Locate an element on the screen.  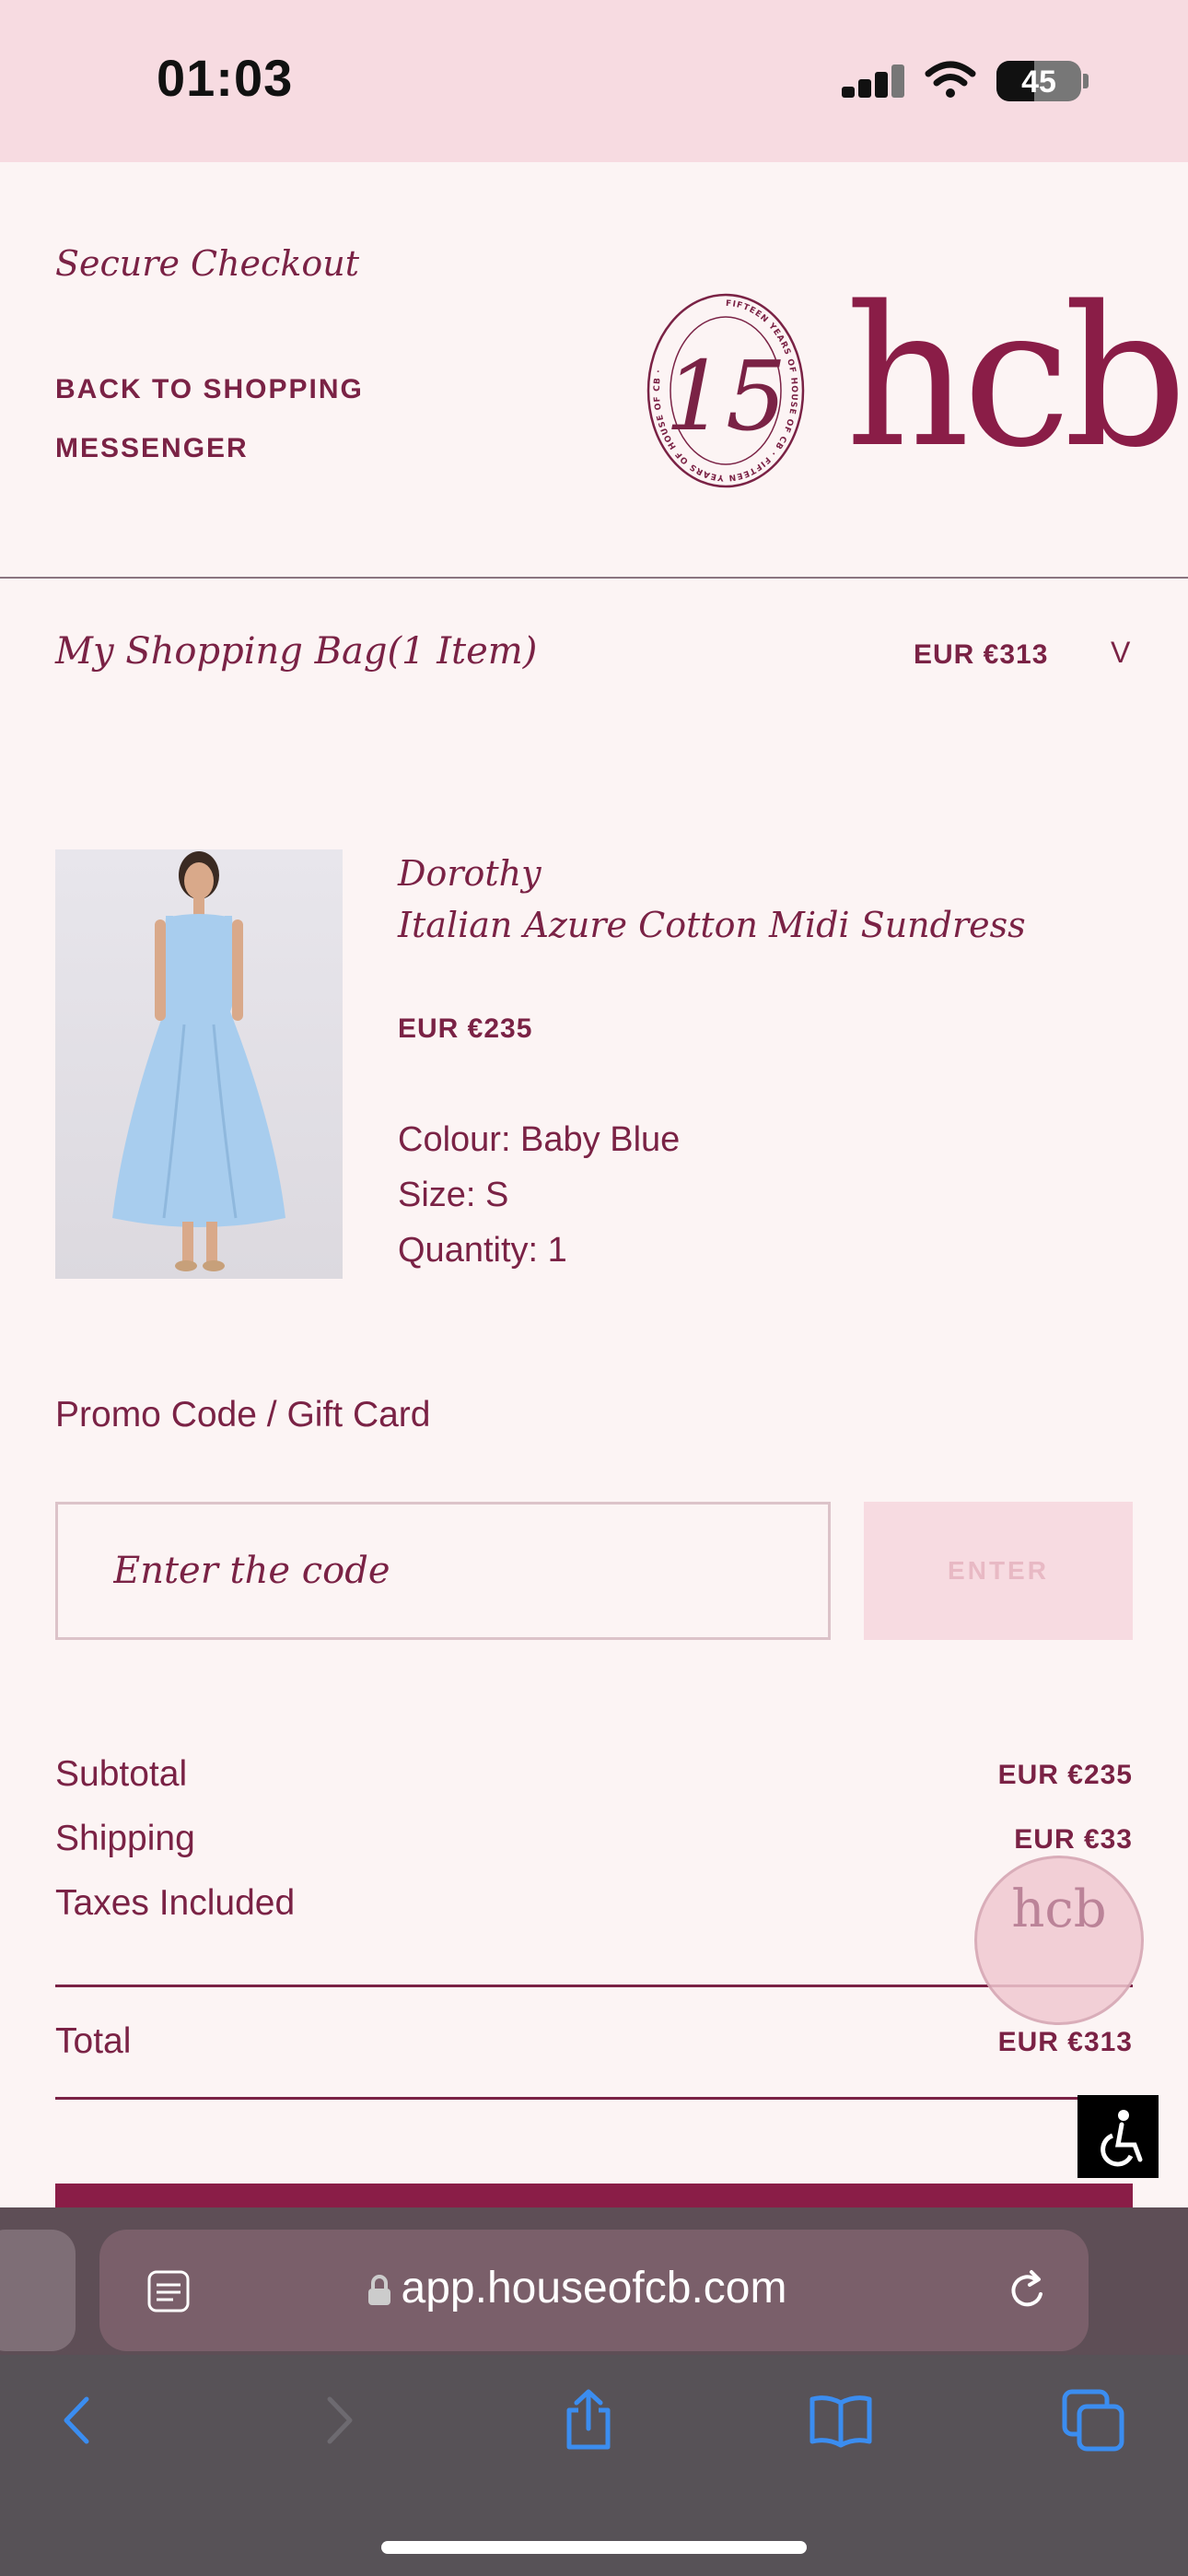
address-bar: app.houseofcb.com is located at coordinates (594, 2290).